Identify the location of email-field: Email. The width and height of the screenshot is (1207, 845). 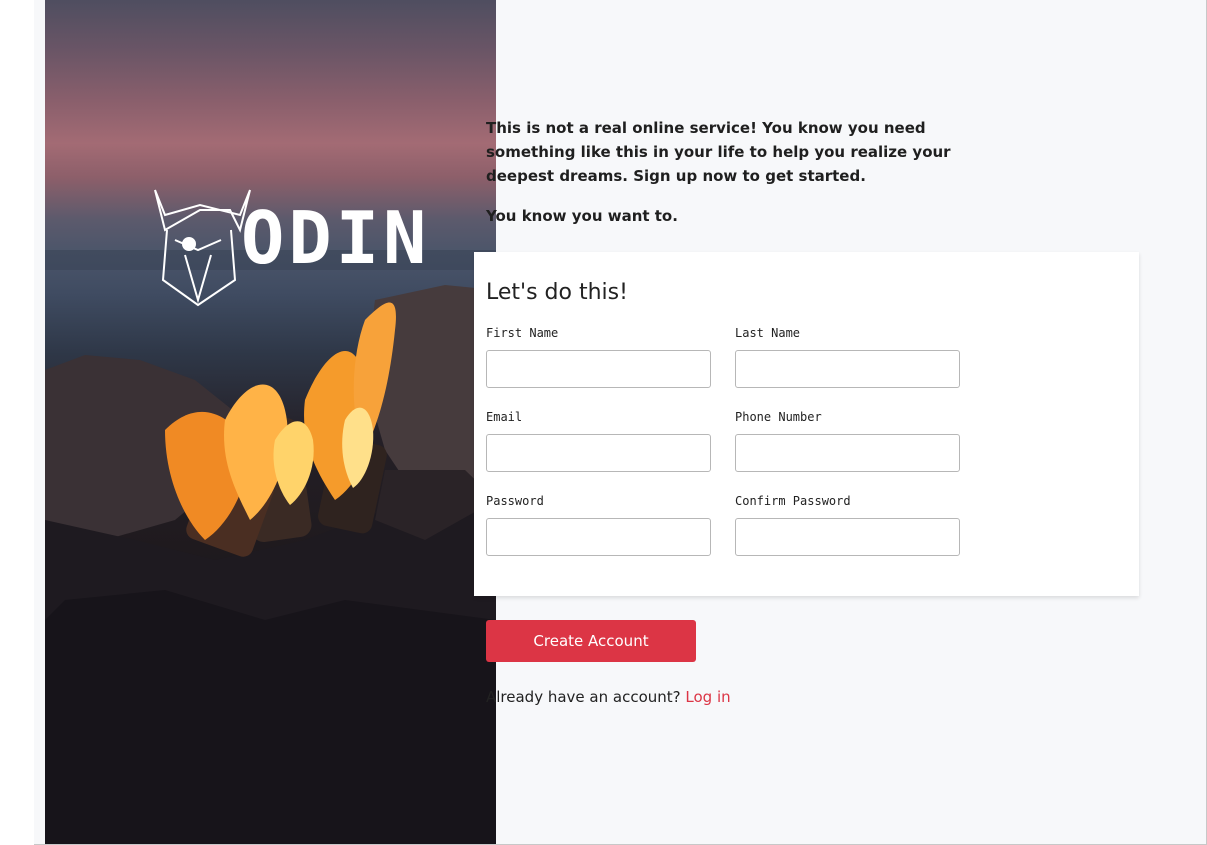
(598, 441).